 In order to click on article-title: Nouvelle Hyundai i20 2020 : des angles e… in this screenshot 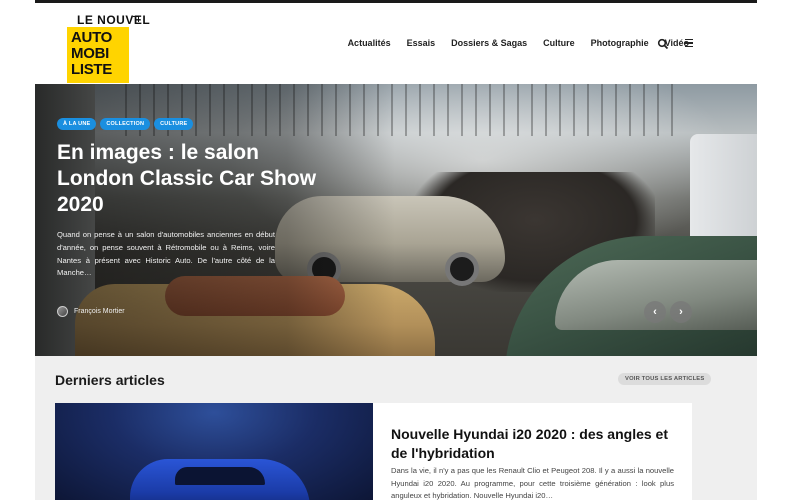, I will do `click(531, 444)`.